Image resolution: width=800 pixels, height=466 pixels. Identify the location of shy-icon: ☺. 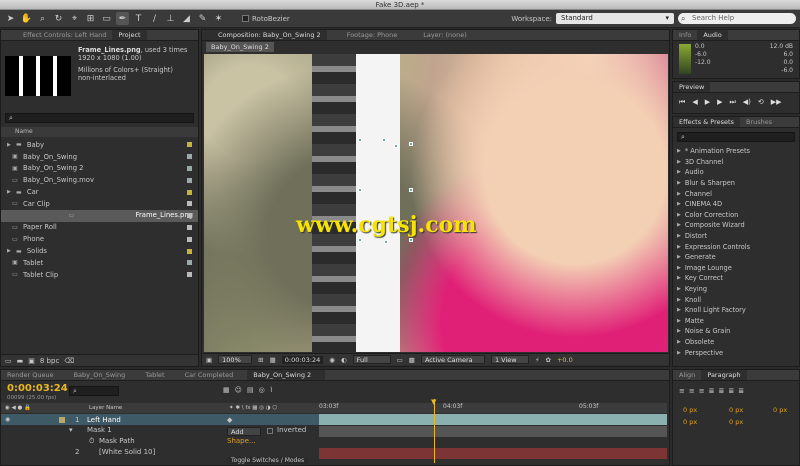
(238, 390).